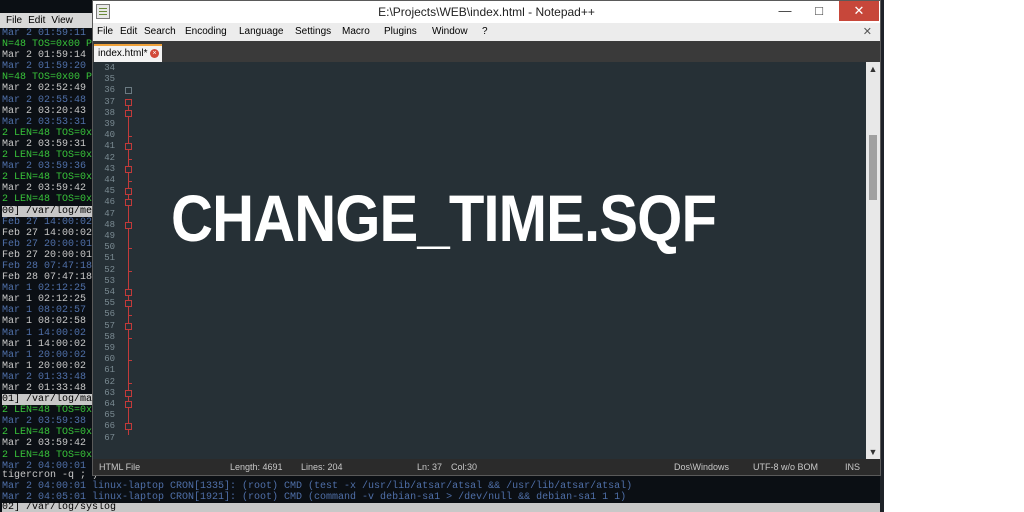  I want to click on line-number: 40, so click(109, 135).